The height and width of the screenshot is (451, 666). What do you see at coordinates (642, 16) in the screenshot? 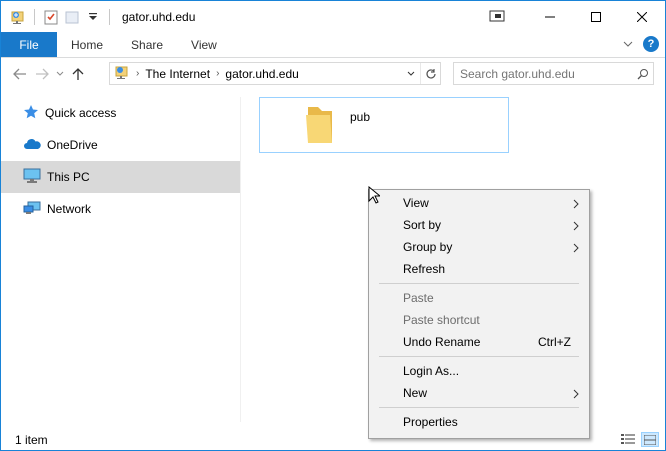
I see `close-button` at bounding box center [642, 16].